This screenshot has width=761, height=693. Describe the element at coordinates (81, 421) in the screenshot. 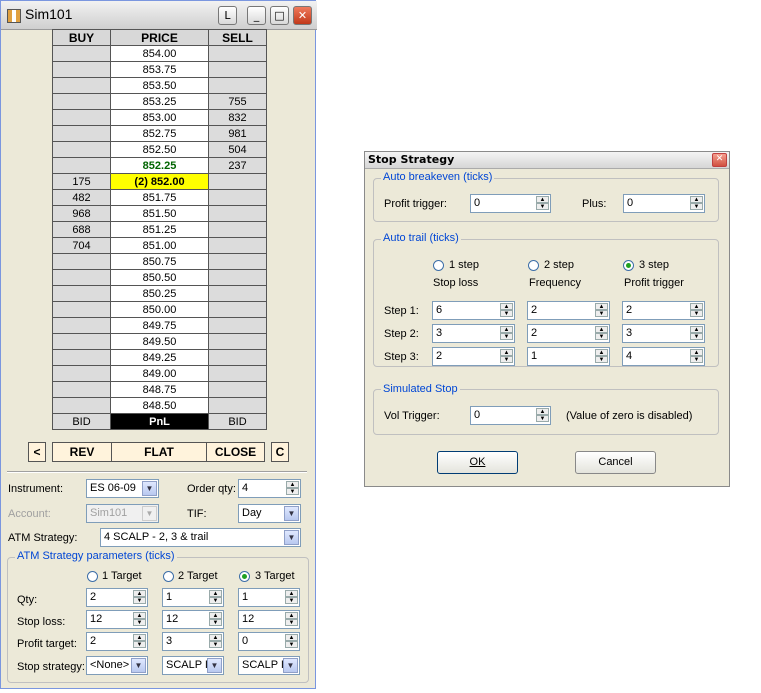

I see `bid-button: BID` at that location.